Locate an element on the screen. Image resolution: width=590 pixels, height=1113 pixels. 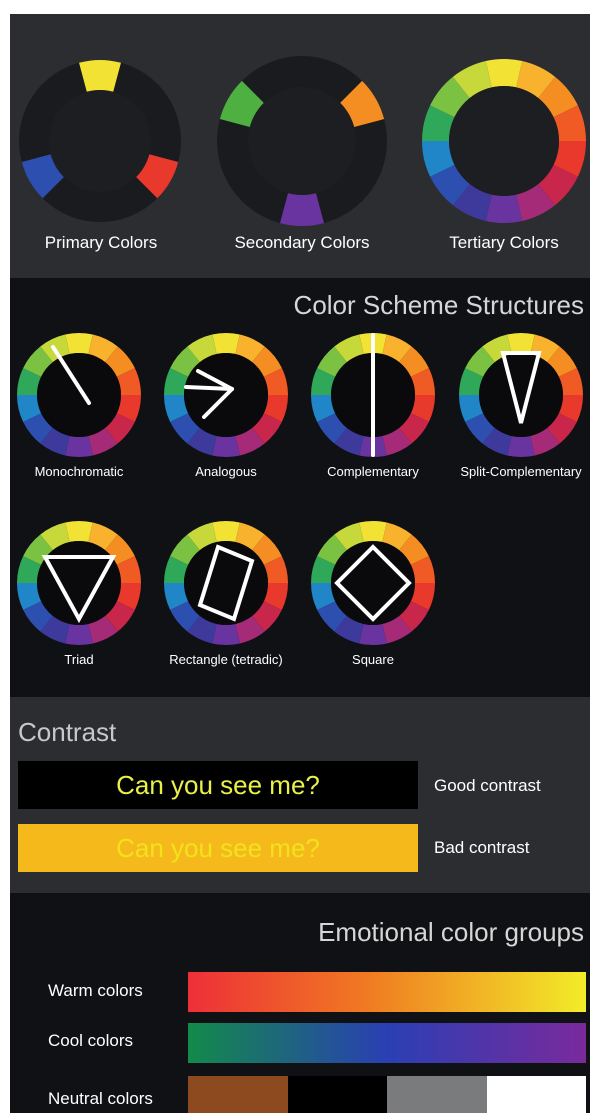
rectangle-tetradic-wheel is located at coordinates (226, 583).